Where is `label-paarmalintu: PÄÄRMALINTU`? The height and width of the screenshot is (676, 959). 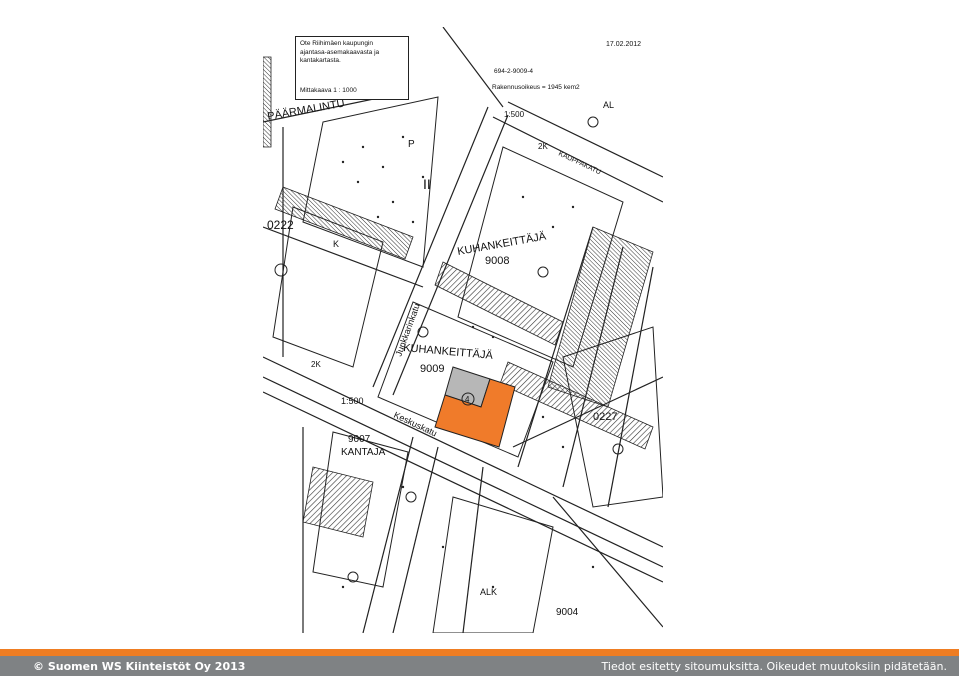
label-paarmalintu: PÄÄRMALINTU is located at coordinates (305, 110).